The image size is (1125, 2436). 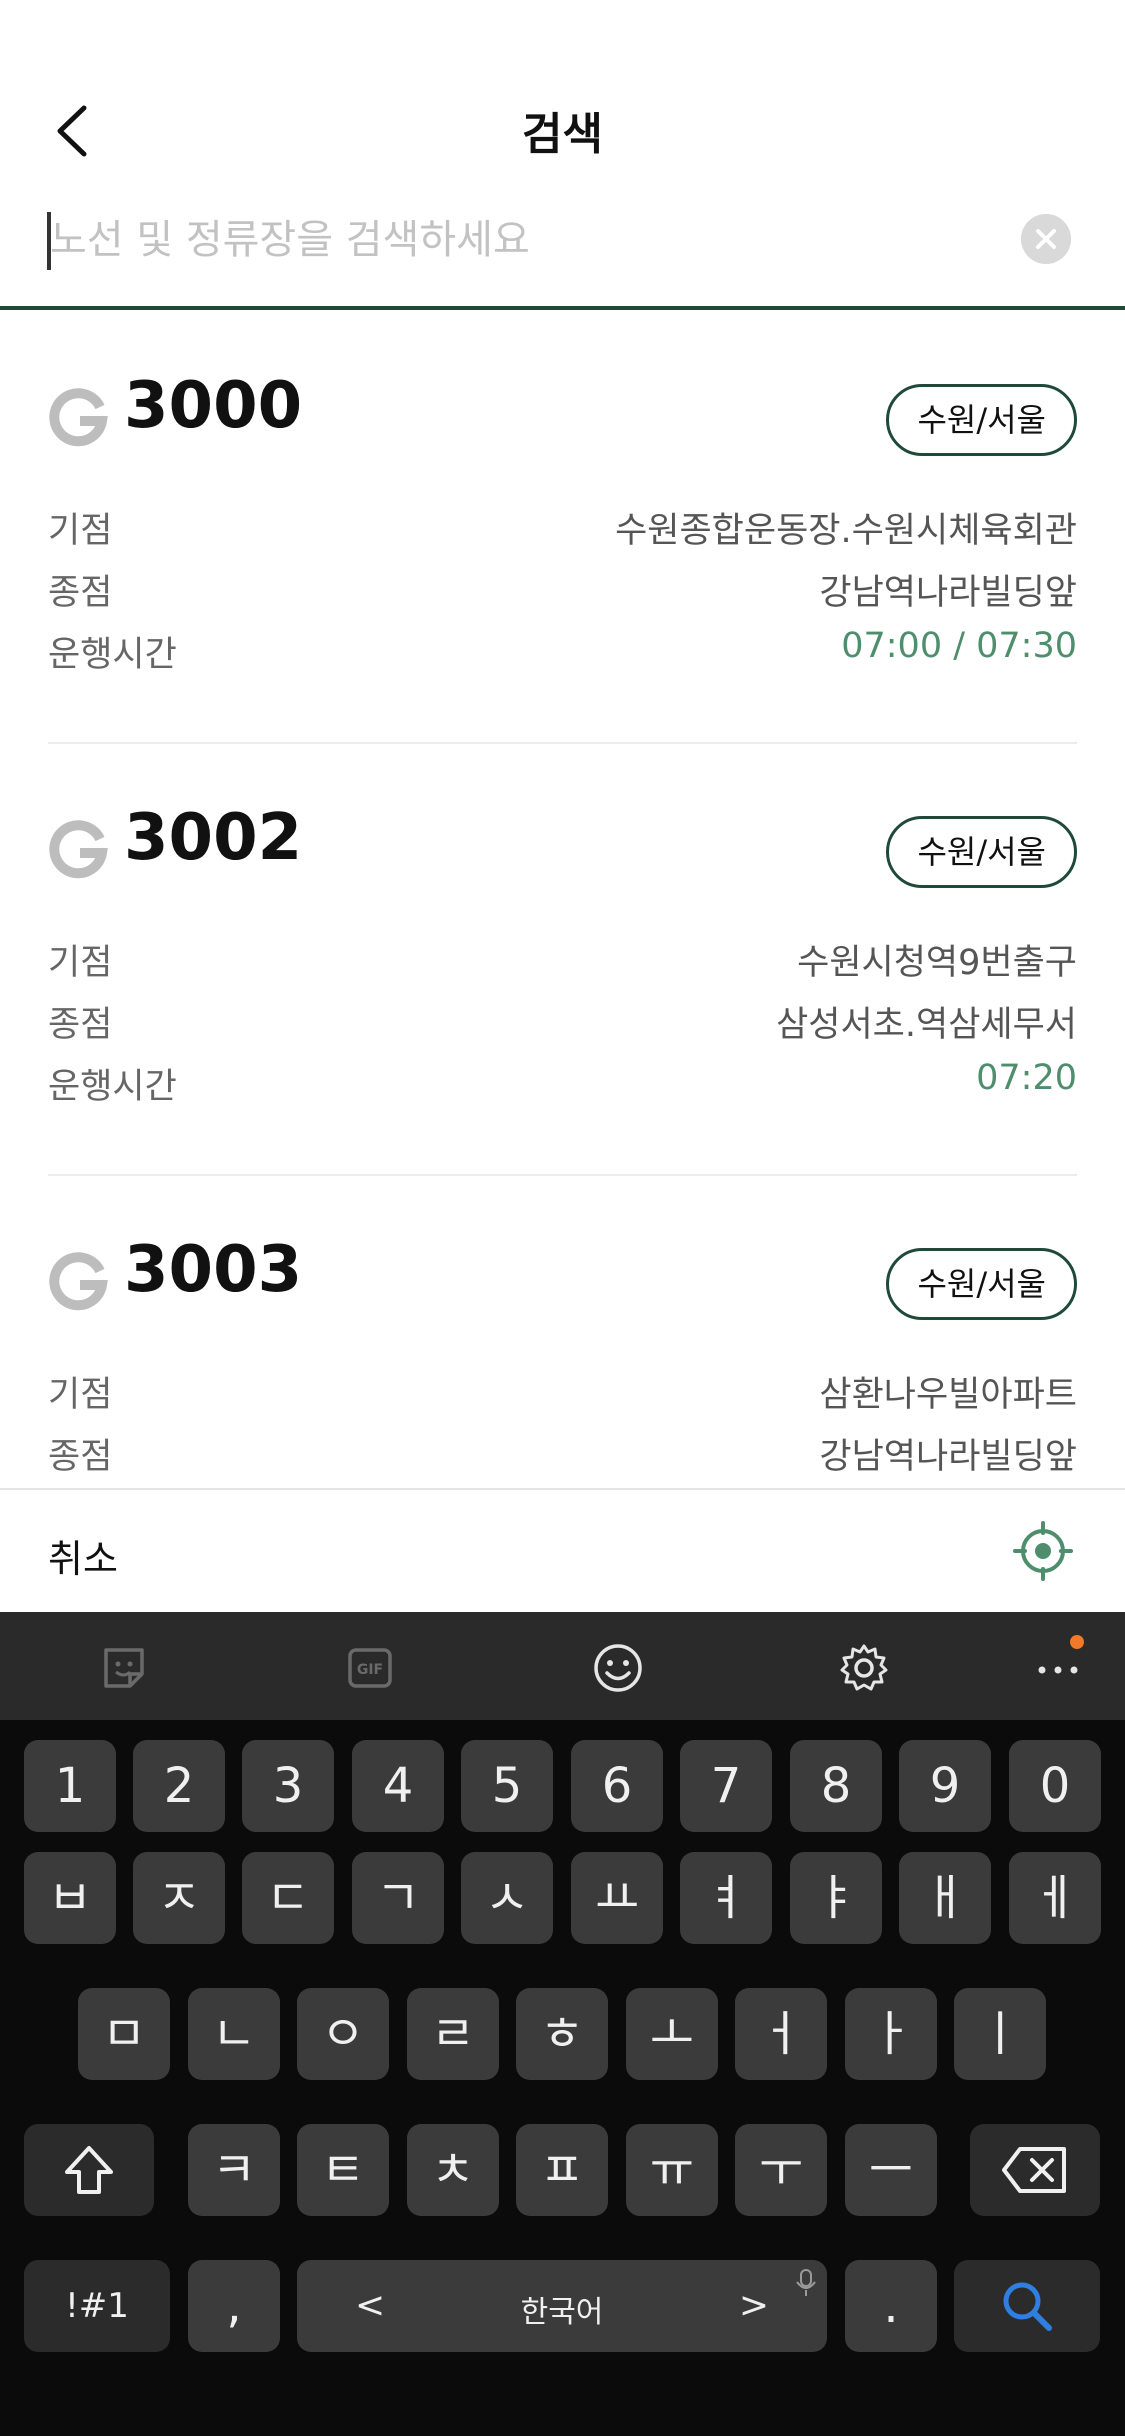 What do you see at coordinates (453, 2034) in the screenshot?
I see `key-rieul: ㄹ` at bounding box center [453, 2034].